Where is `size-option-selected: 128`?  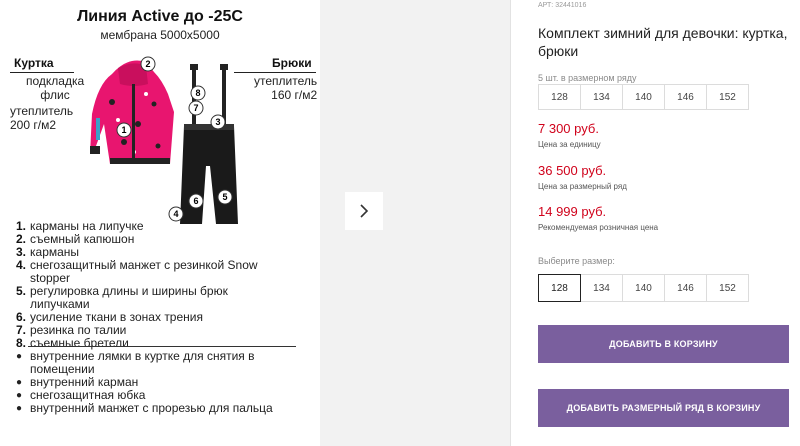 size-option-selected: 128 is located at coordinates (559, 288).